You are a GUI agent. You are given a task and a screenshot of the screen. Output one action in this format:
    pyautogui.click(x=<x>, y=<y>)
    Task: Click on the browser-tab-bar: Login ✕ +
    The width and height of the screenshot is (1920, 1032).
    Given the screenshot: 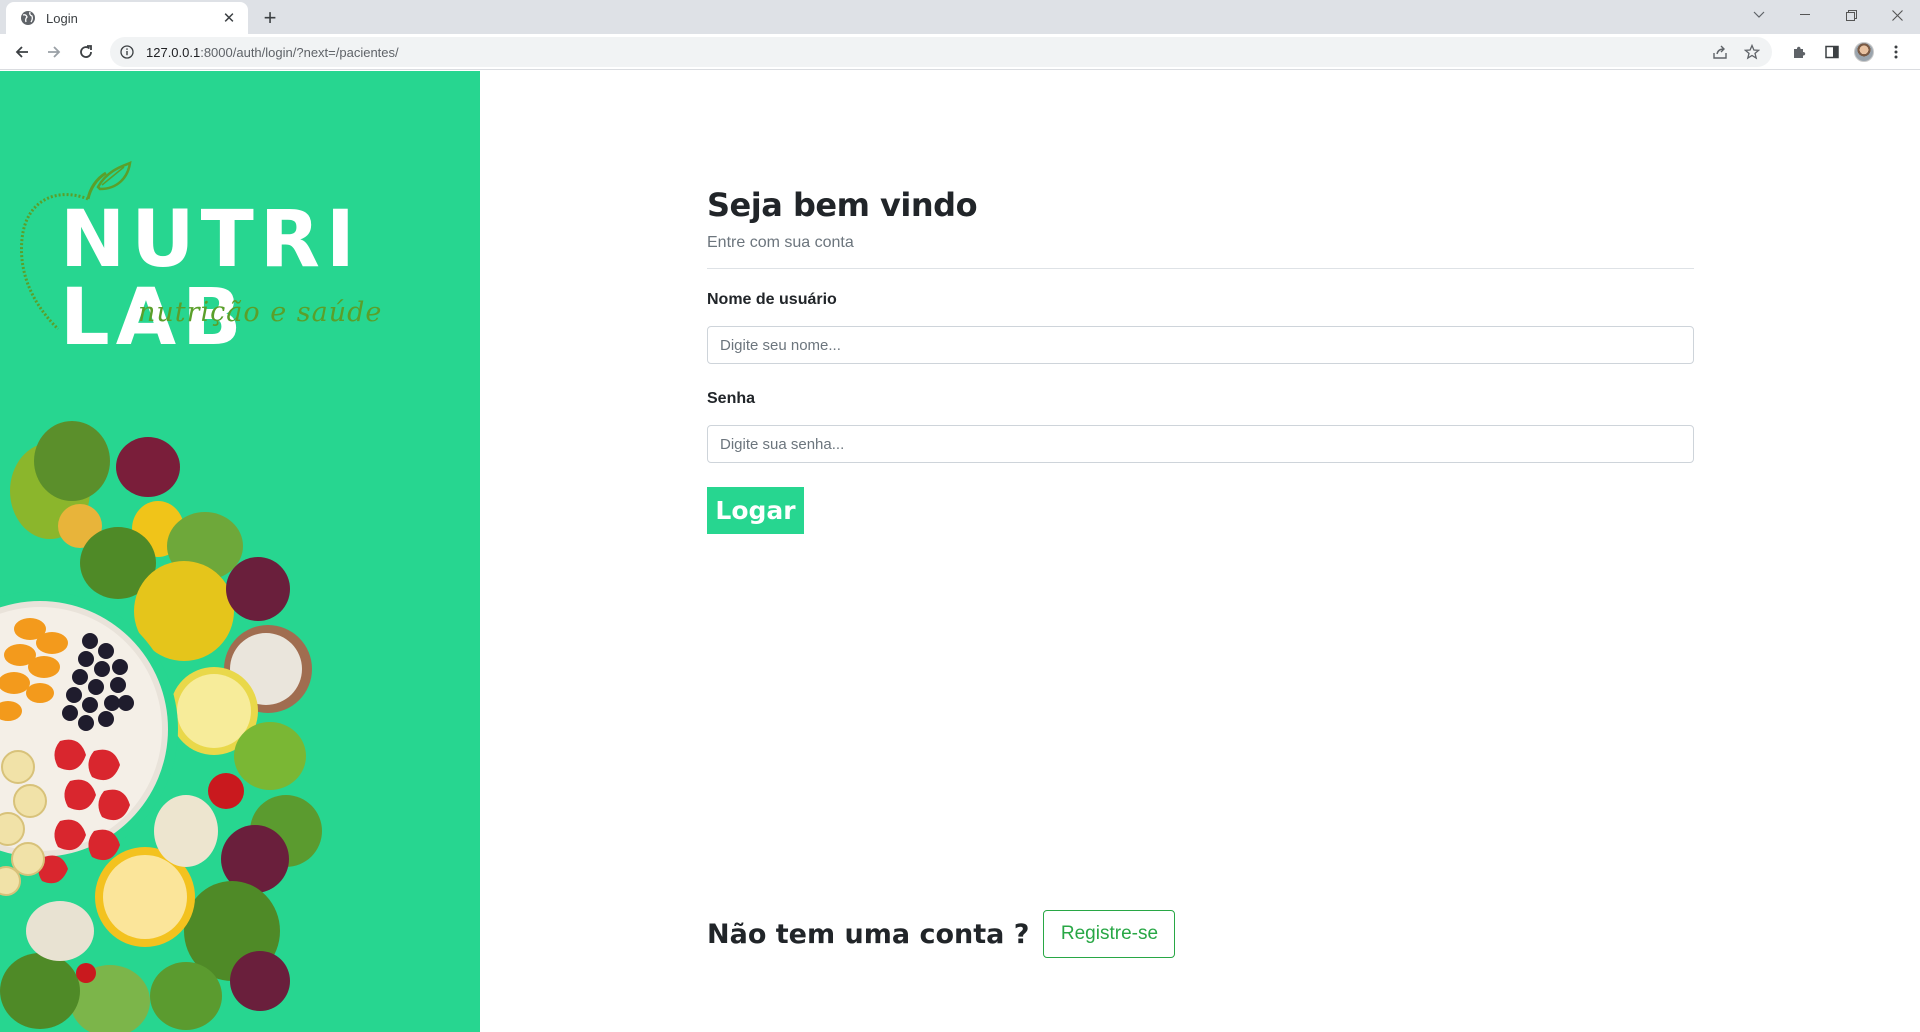 What is the action you would take?
    pyautogui.click(x=960, y=17)
    